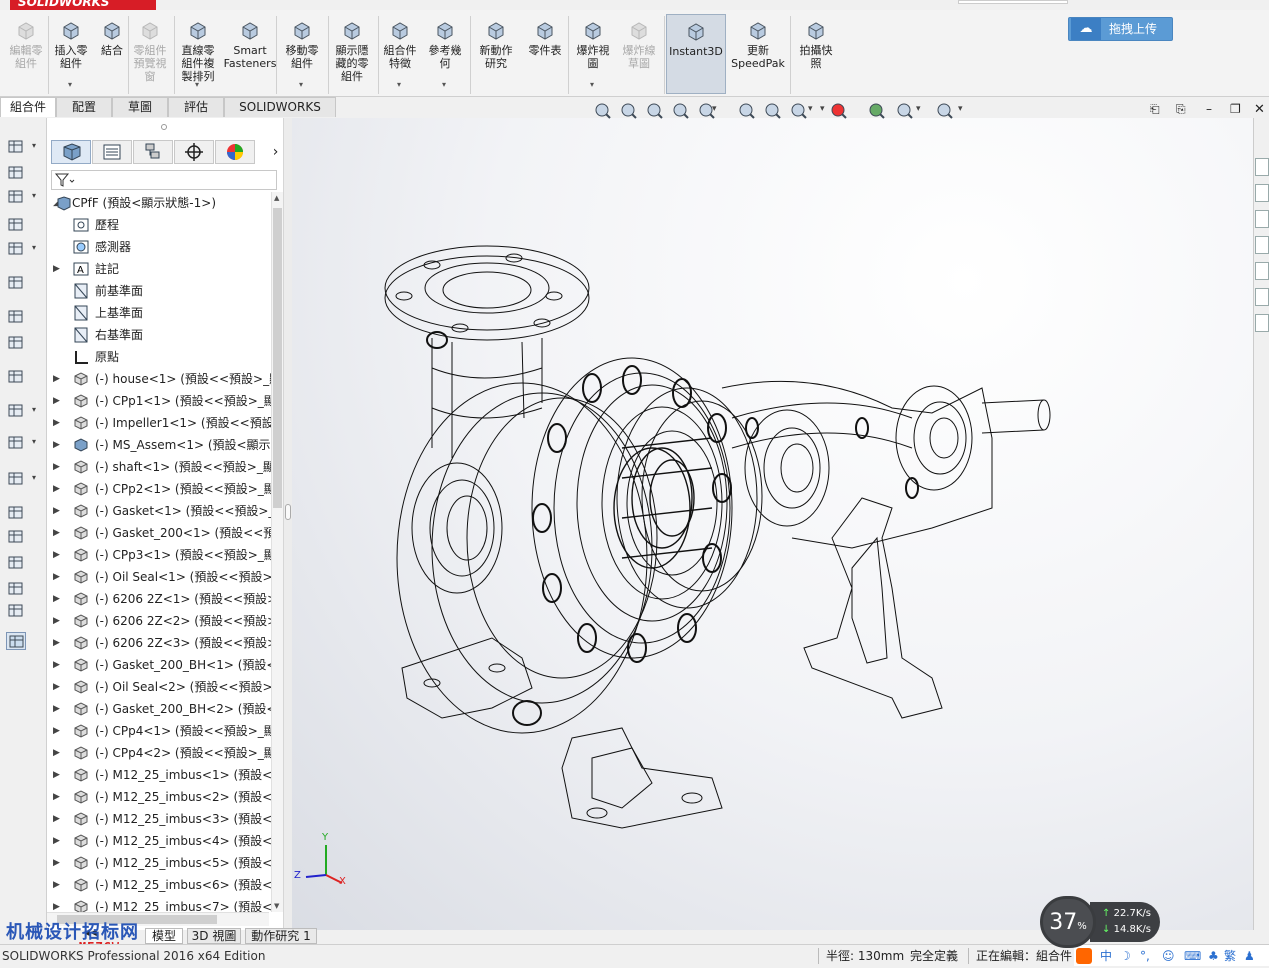  Describe the element at coordinates (16, 317) in the screenshot. I see `section-icon` at that location.